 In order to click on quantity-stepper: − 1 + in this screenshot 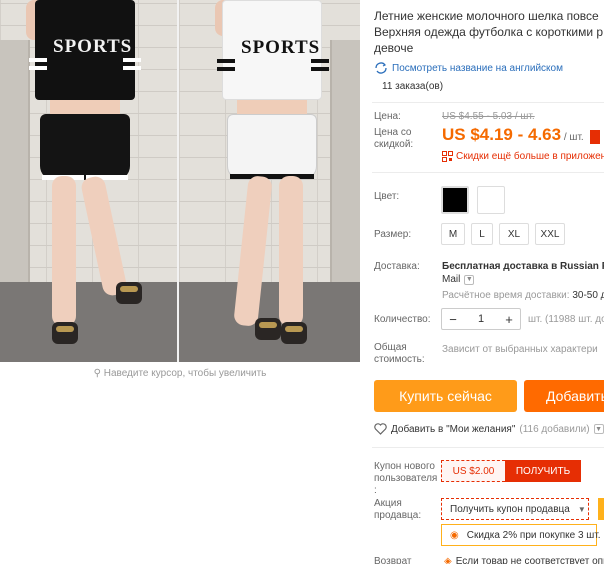, I will do `click(481, 319)`.